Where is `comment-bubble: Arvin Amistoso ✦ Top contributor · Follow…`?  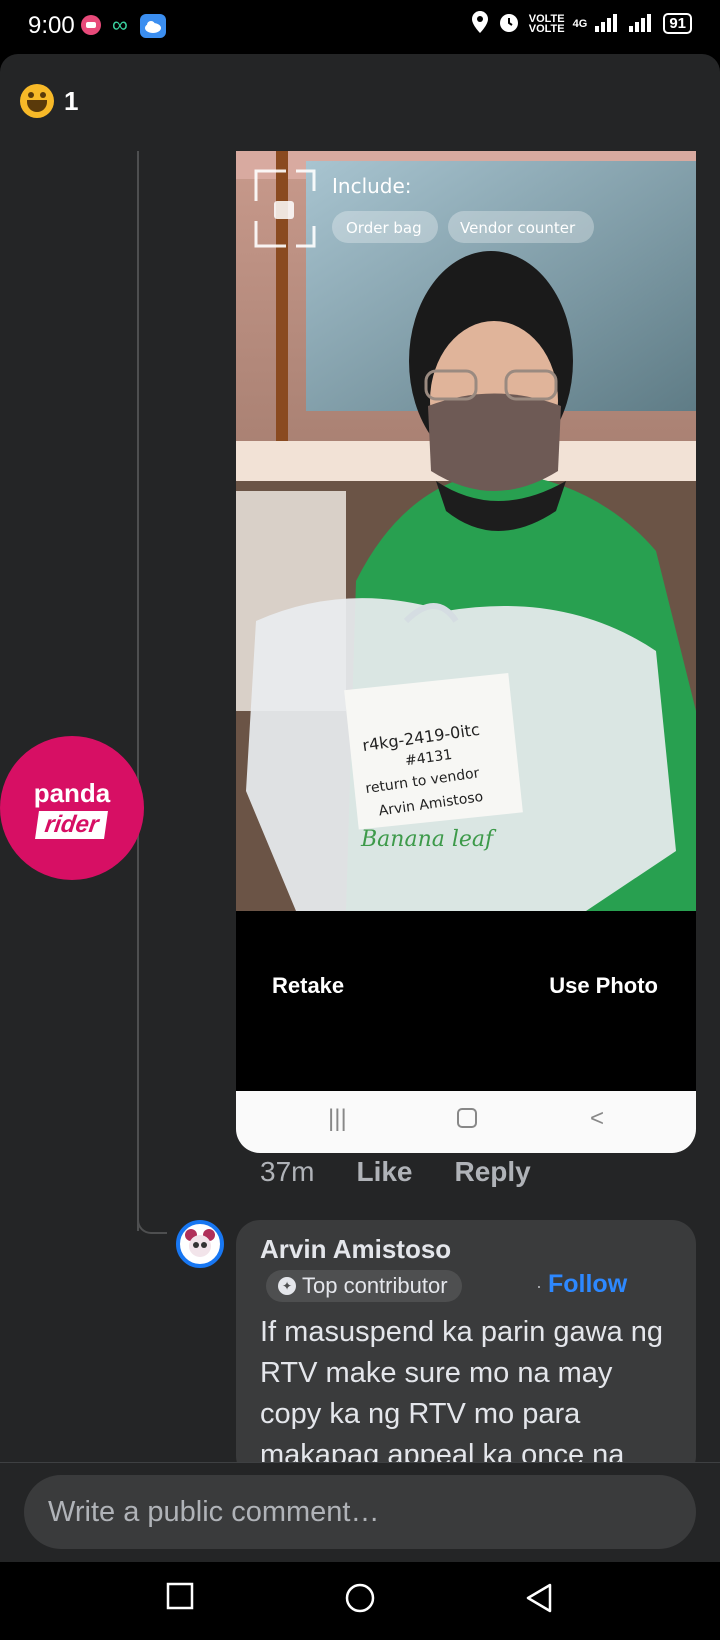 comment-bubble: Arvin Amistoso ✦ Top contributor · Follow… is located at coordinates (466, 1341).